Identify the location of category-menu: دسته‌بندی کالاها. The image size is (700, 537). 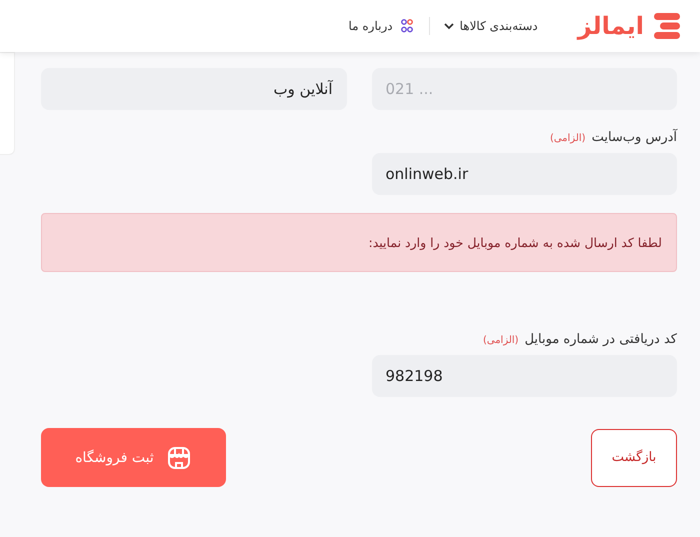
(491, 26).